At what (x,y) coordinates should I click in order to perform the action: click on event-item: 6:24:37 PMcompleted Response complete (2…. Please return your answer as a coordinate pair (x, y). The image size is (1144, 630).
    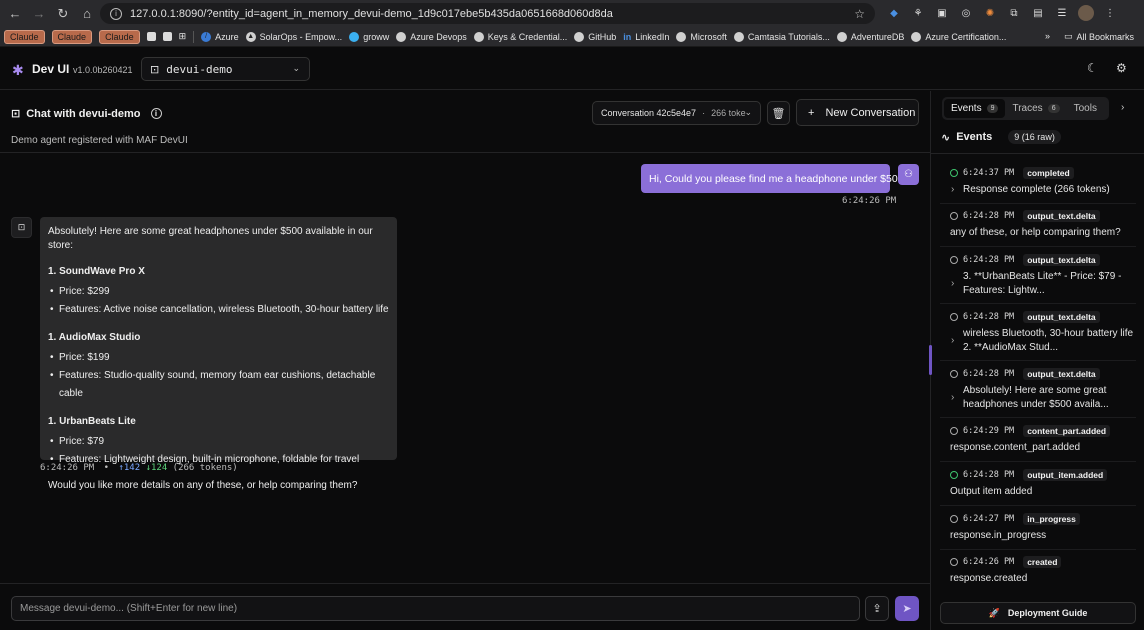
    Looking at the image, I should click on (1043, 182).